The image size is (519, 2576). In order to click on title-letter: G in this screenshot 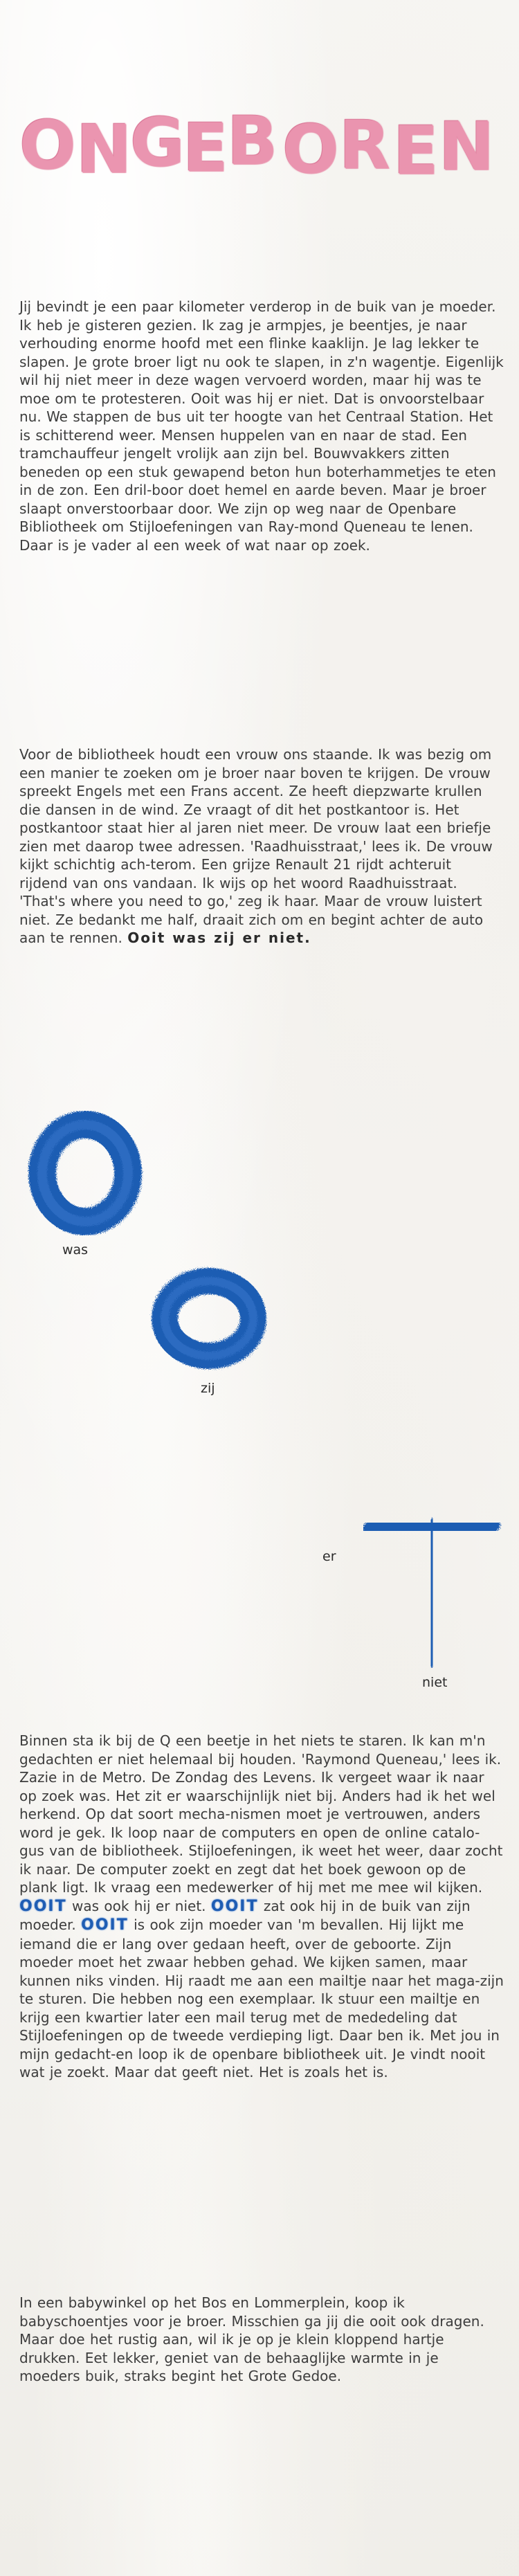, I will do `click(158, 142)`.